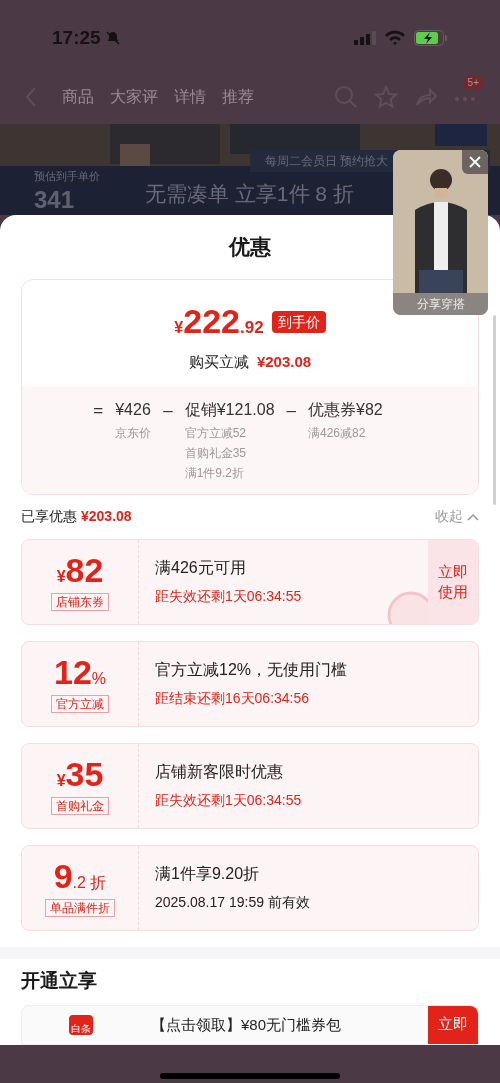 The height and width of the screenshot is (1083, 500). Describe the element at coordinates (80, 672) in the screenshot. I see `coupon-value: 12%` at that location.